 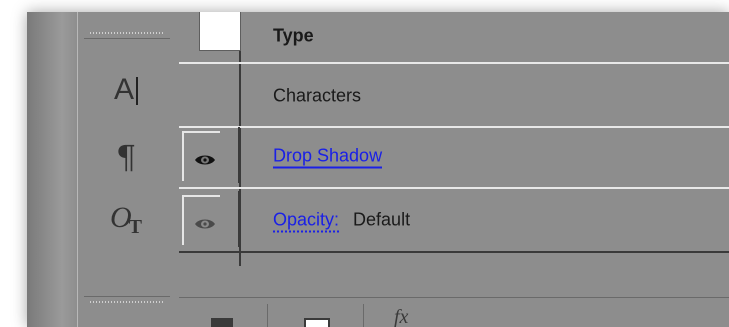 I want to click on add-fill-icon, so click(x=222, y=322).